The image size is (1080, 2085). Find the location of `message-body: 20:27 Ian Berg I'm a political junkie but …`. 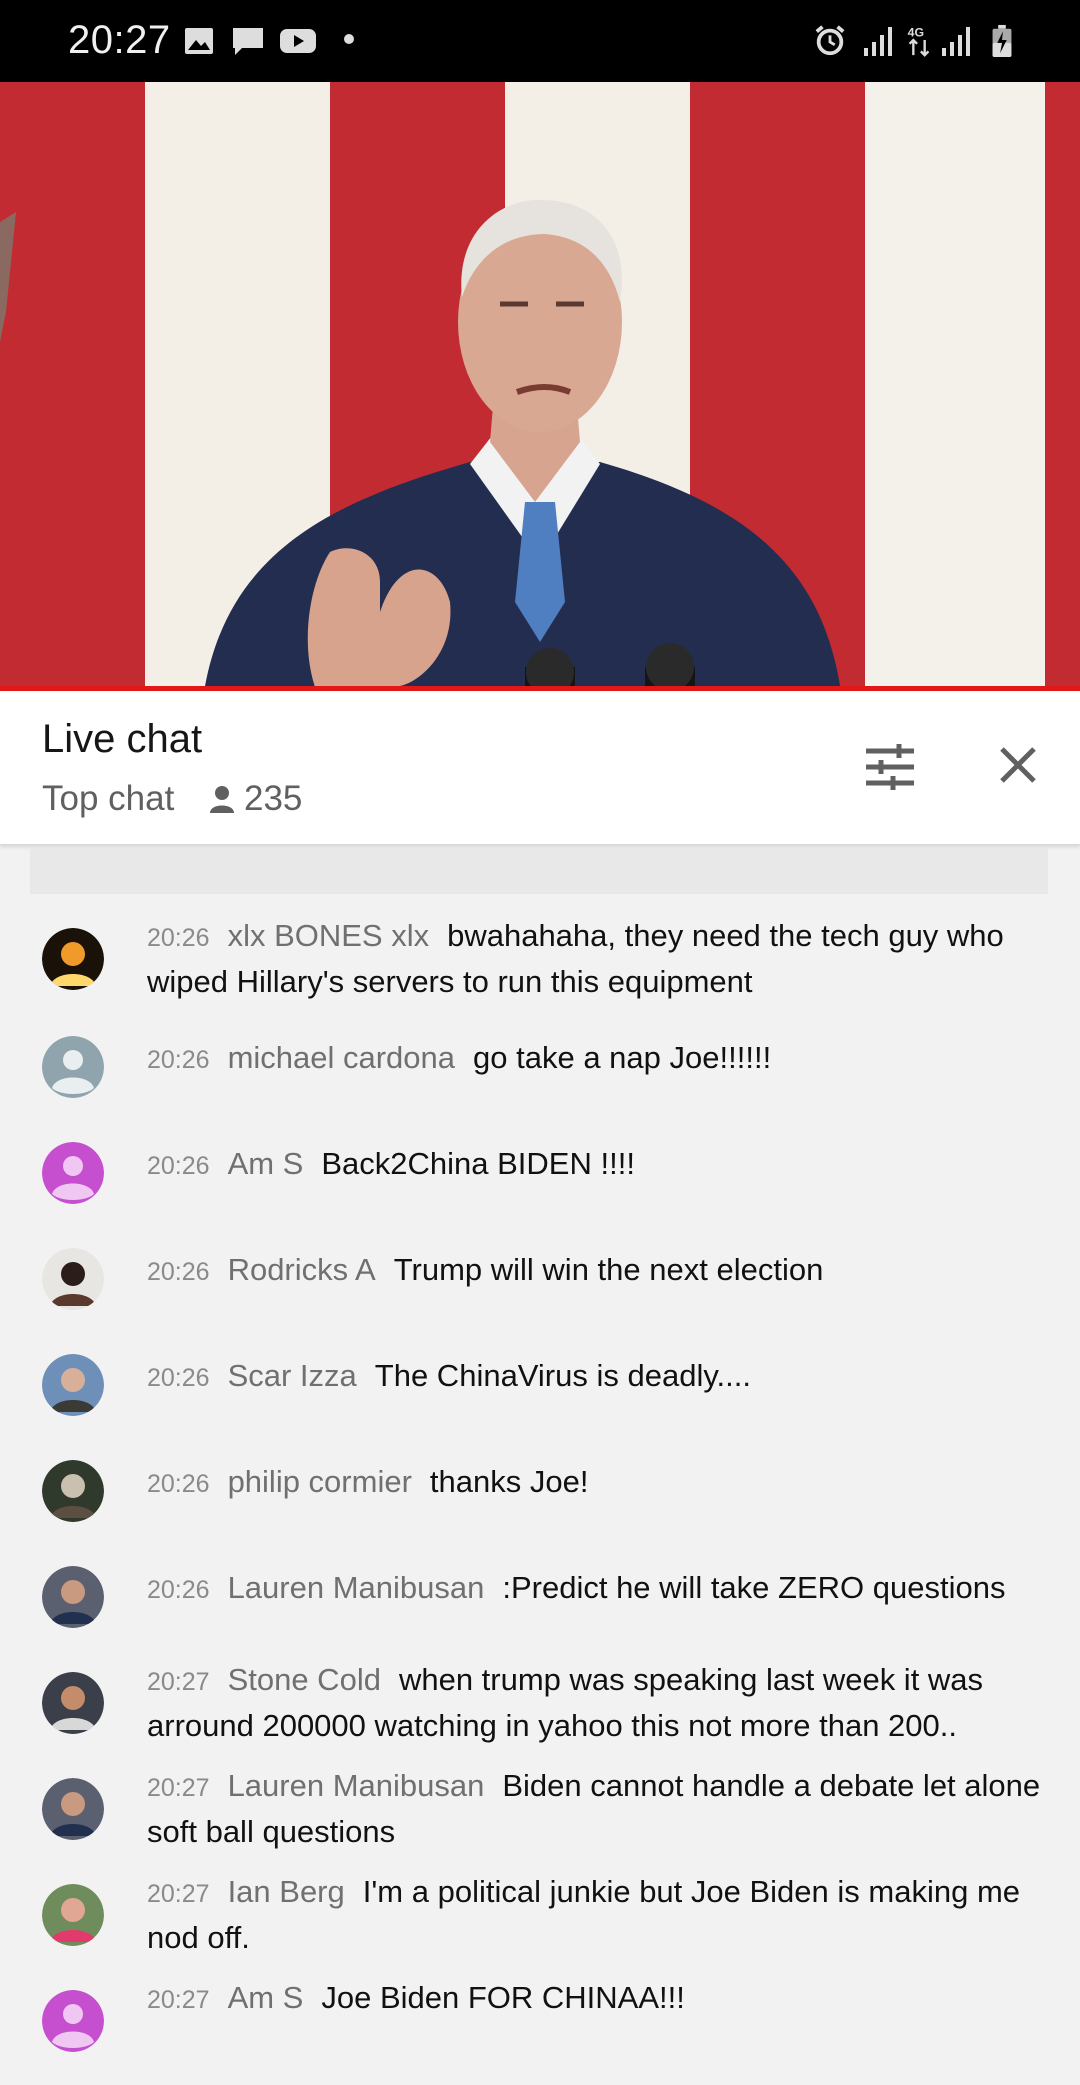

message-body: 20:27 Ian Berg I'm a political junkie but … is located at coordinates (597, 1914).